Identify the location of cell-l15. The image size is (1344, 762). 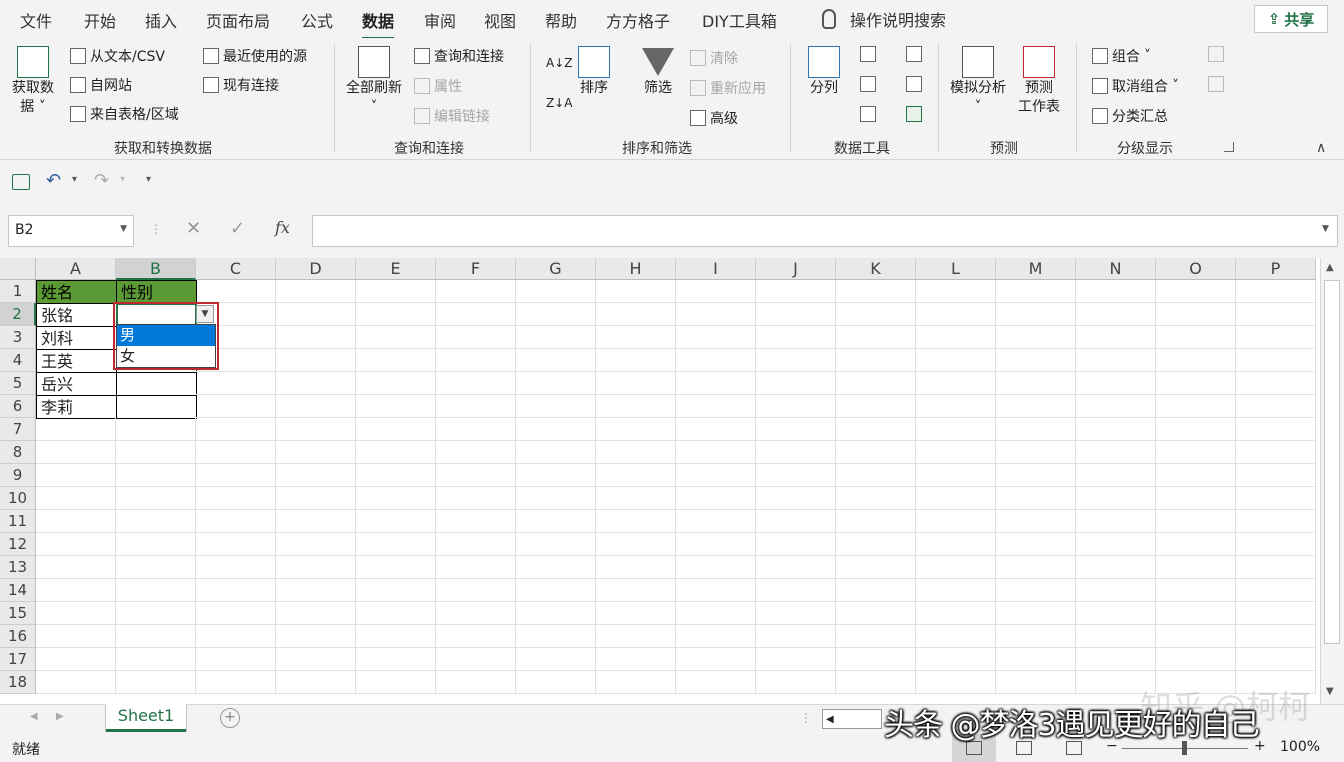
(956, 613).